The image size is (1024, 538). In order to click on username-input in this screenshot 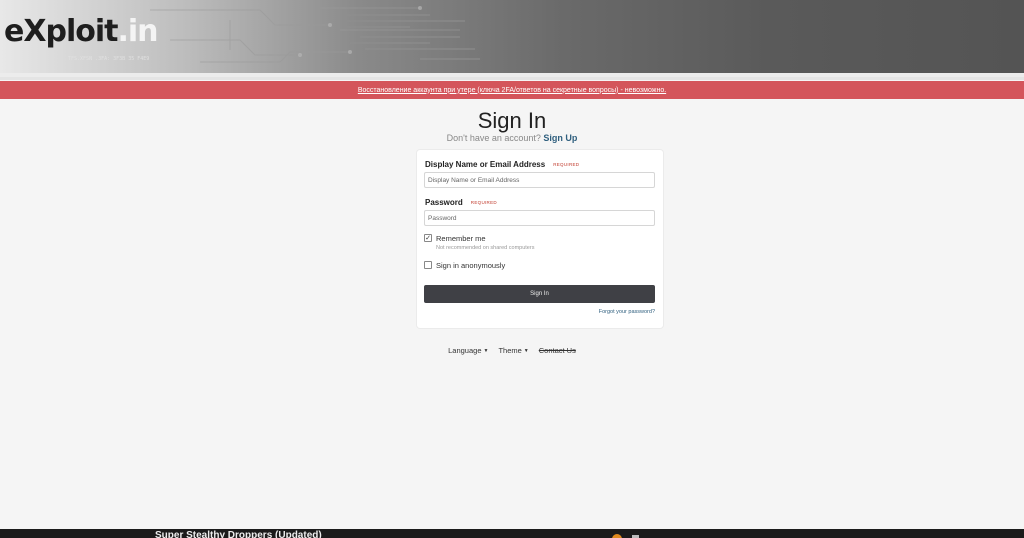, I will do `click(539, 180)`.